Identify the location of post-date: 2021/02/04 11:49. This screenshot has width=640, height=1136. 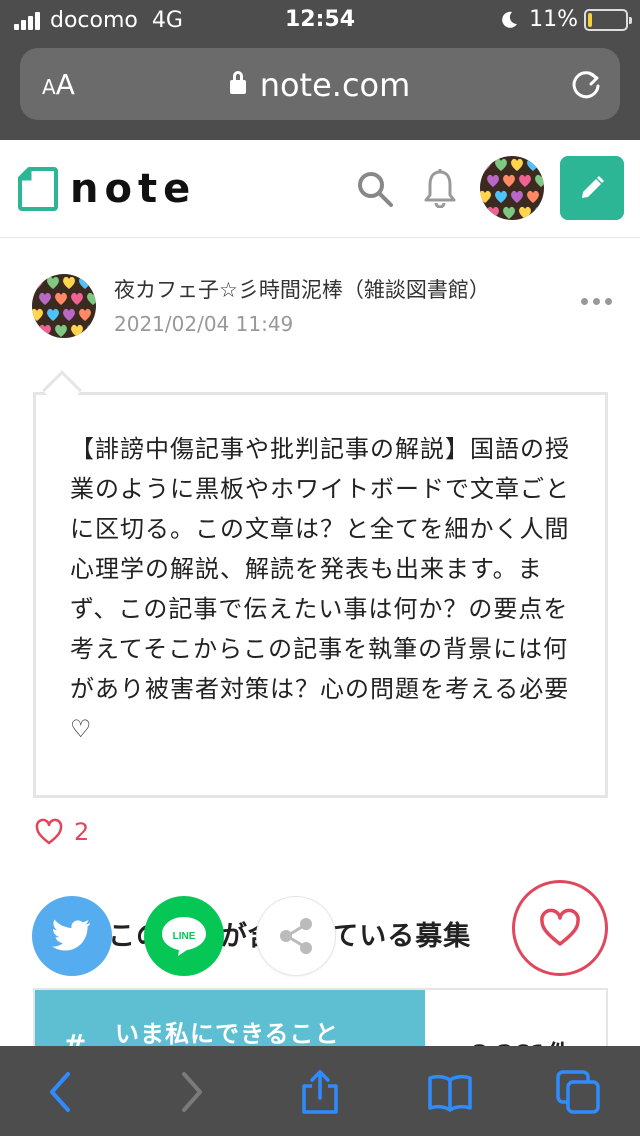
(204, 324).